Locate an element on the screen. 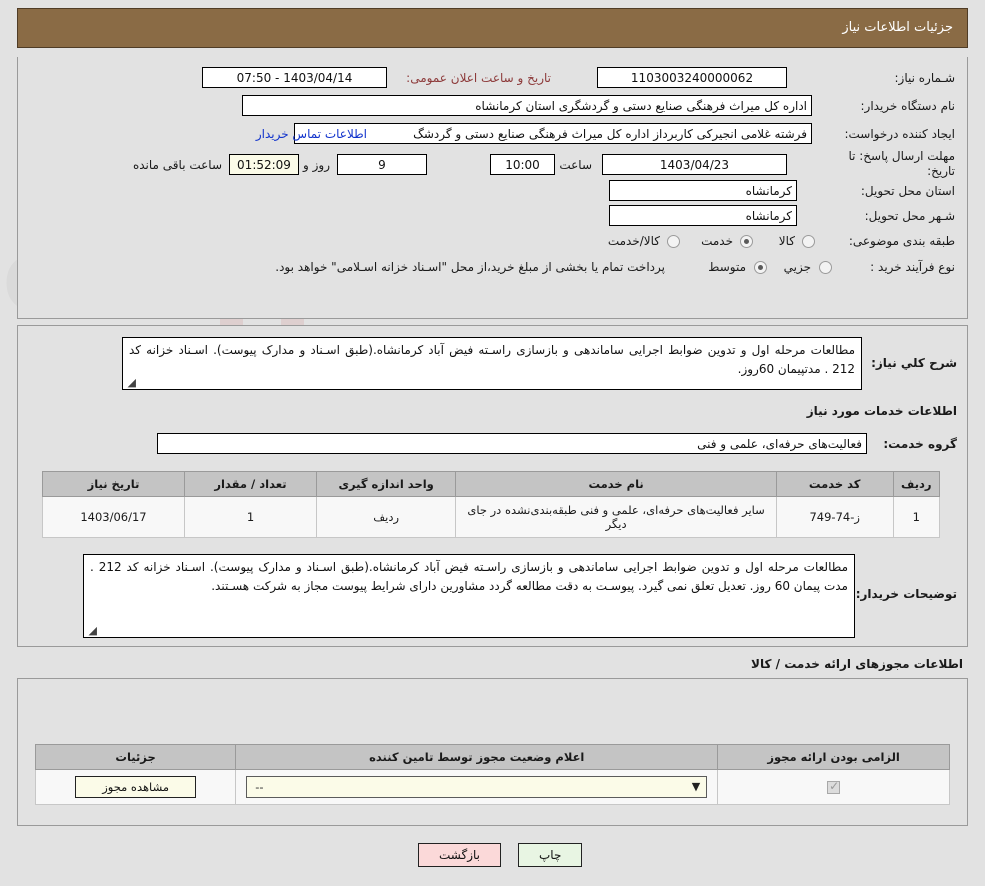 This screenshot has height=886, width=985. need-number-value: 1103003240000062 is located at coordinates (692, 77).